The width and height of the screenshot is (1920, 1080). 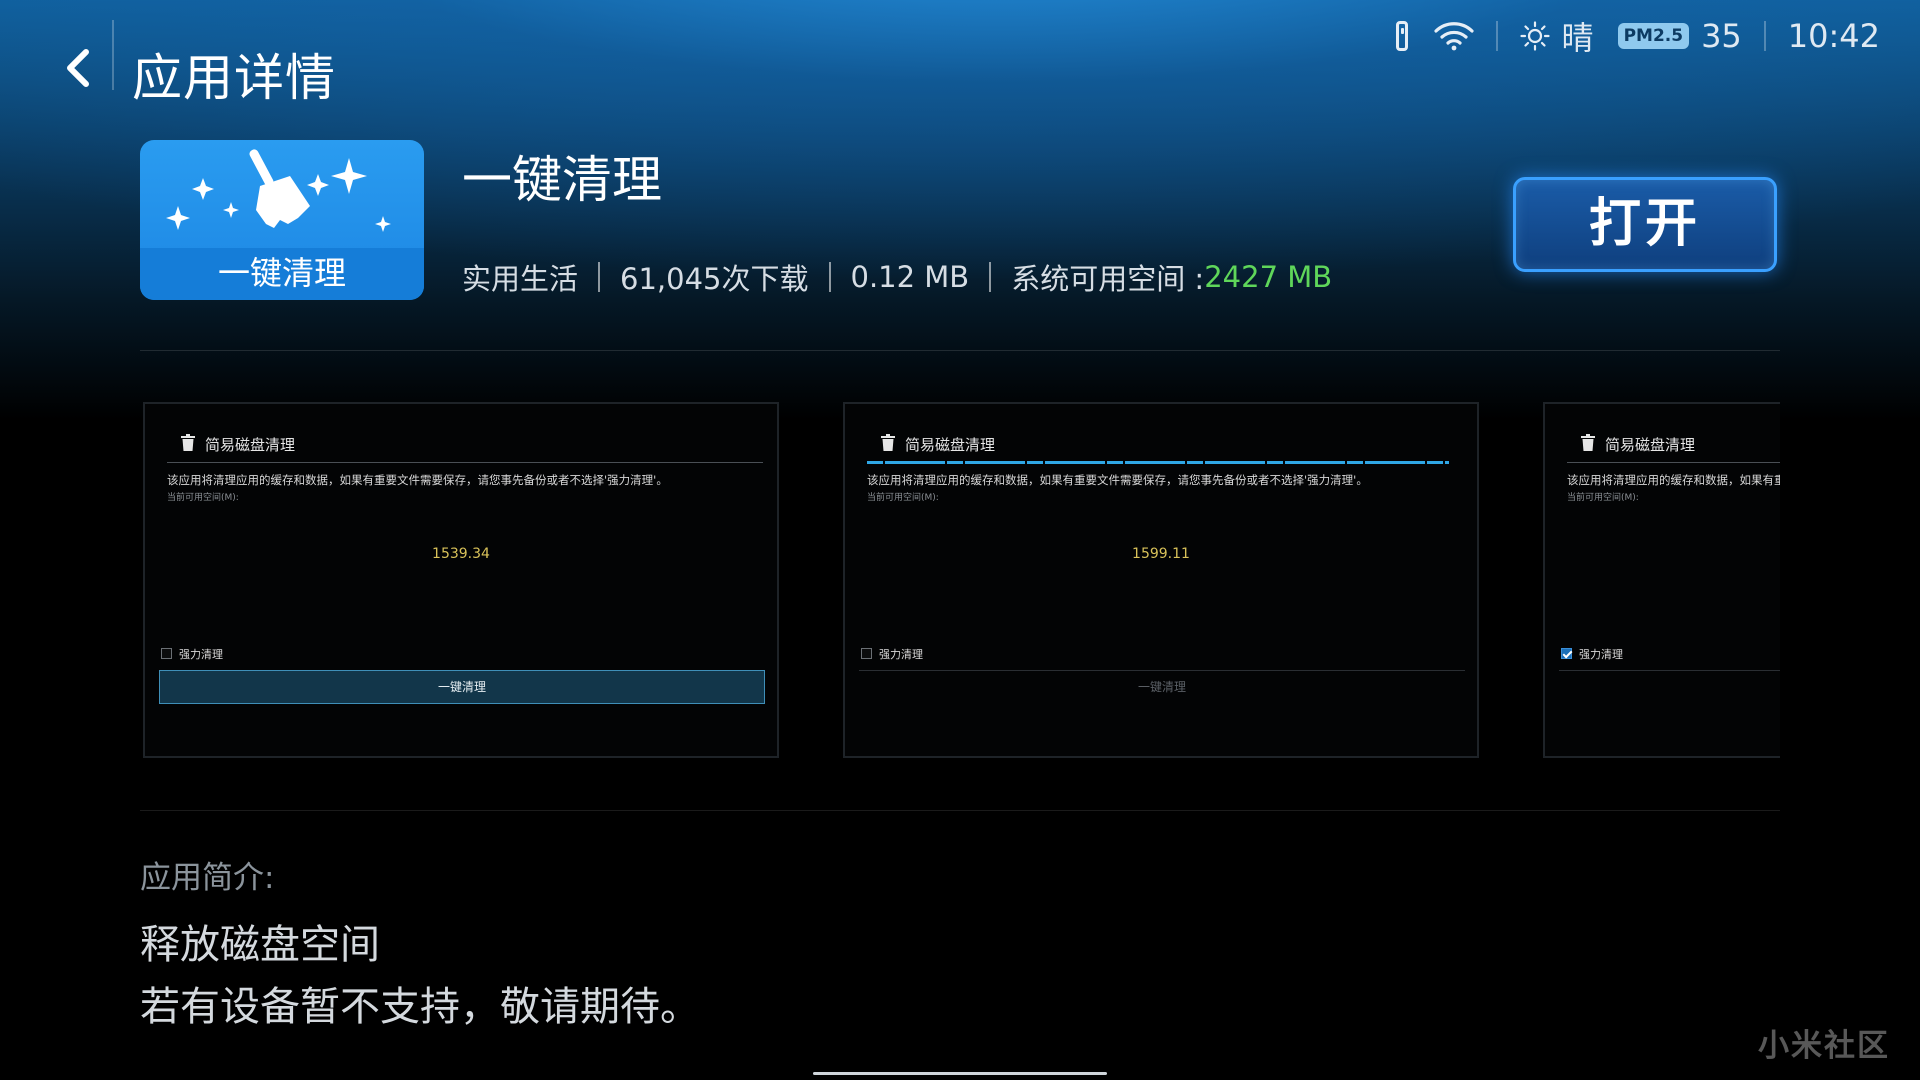 What do you see at coordinates (1577, 38) in the screenshot?
I see `weather-text: 晴` at bounding box center [1577, 38].